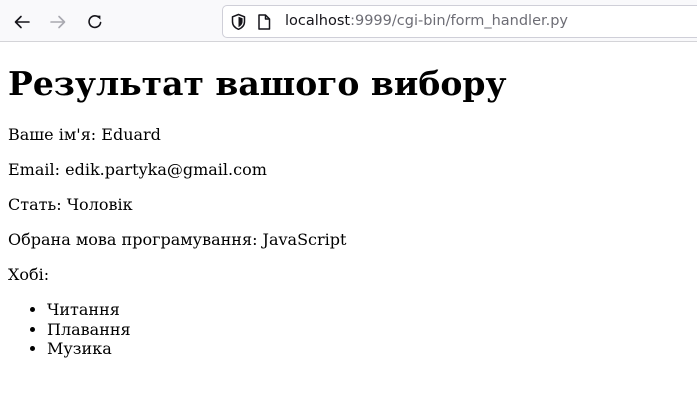 The width and height of the screenshot is (697, 409). I want to click on hobbies-list: Читання Плавання Музика, so click(69, 329).